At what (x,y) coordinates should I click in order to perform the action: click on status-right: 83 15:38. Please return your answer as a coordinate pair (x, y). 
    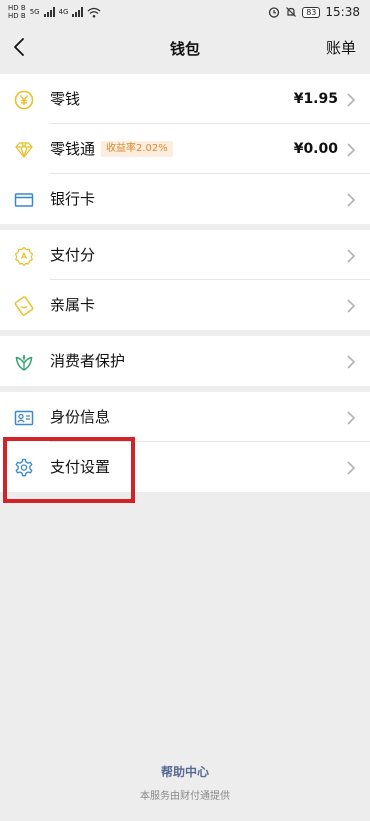
    Looking at the image, I should click on (314, 12).